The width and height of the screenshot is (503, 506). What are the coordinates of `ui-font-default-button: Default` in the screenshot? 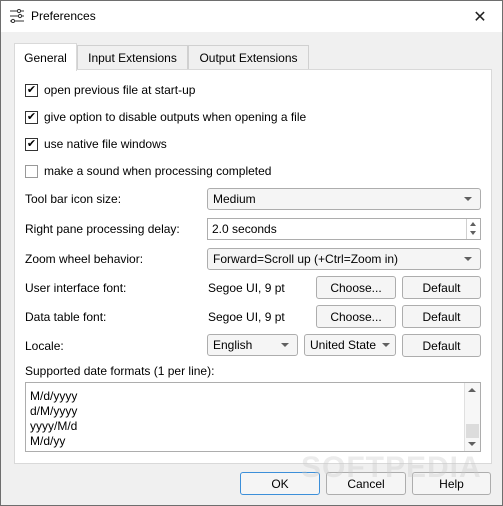 It's located at (441, 287).